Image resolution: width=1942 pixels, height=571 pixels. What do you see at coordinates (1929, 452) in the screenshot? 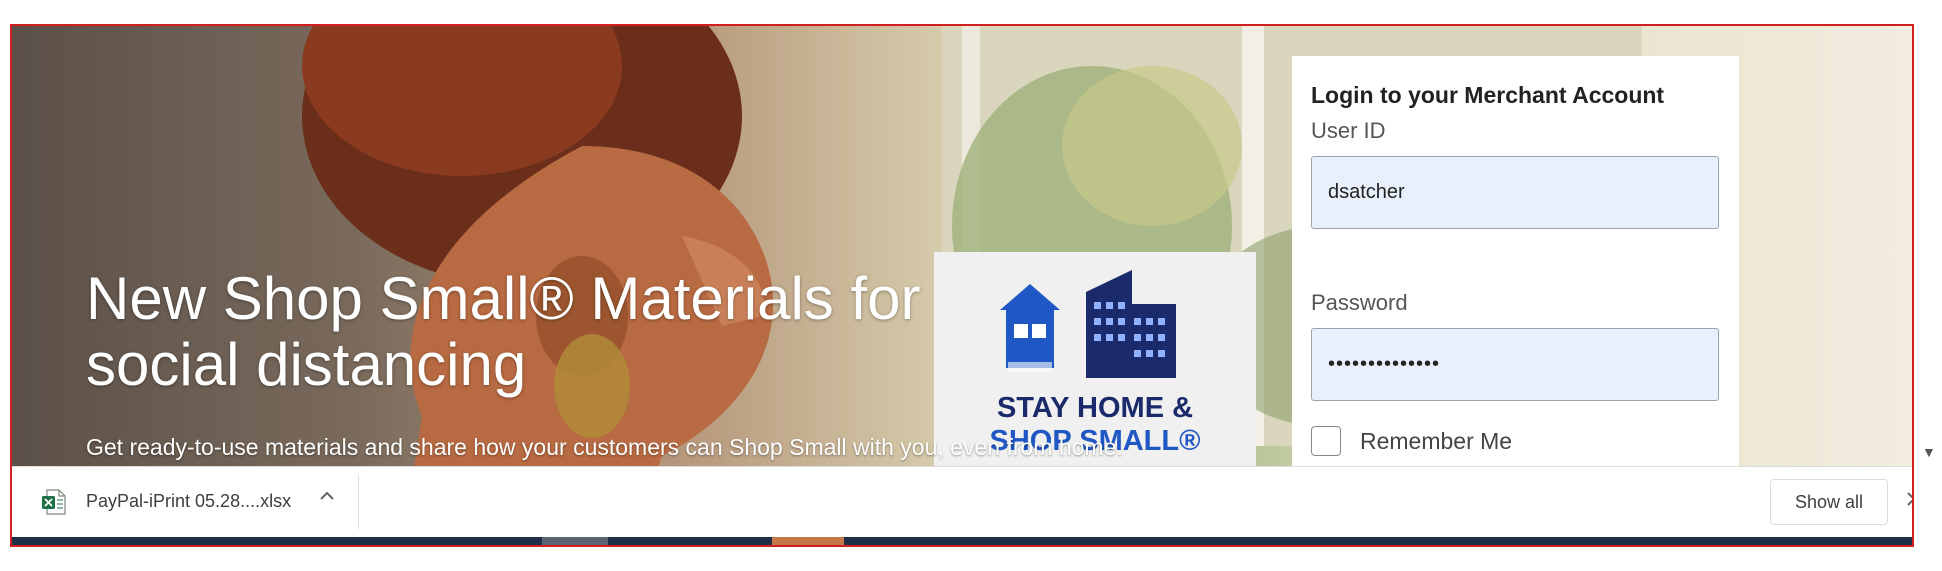
I see `scroll-down-arrow-icon: ▼` at bounding box center [1929, 452].